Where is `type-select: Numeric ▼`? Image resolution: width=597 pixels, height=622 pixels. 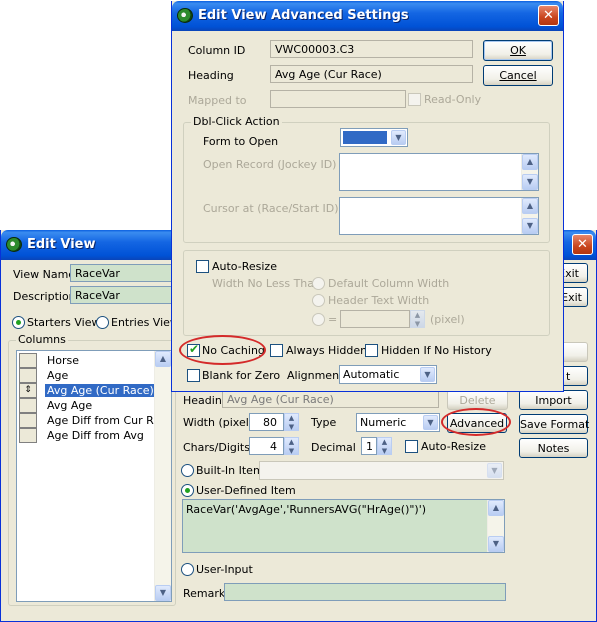 type-select: Numeric ▼ is located at coordinates (398, 422).